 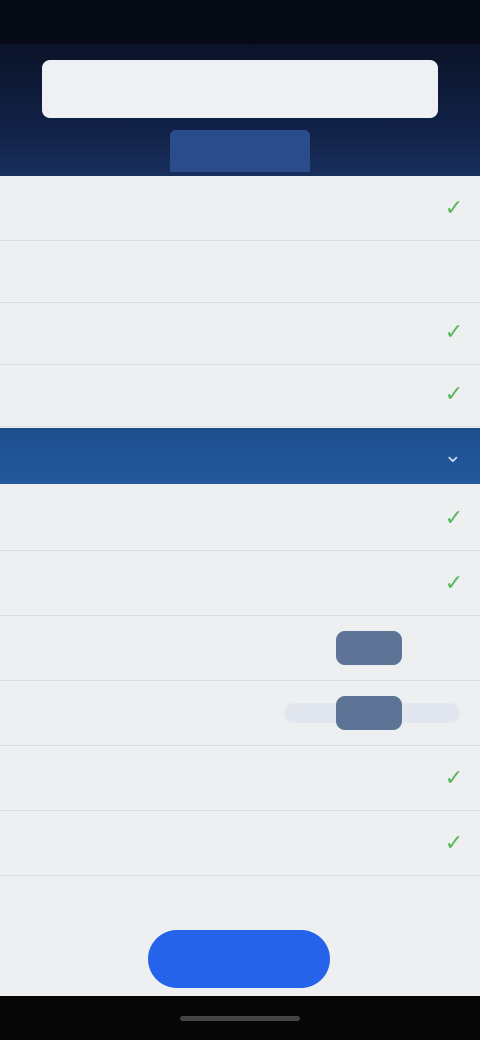 I want to click on status-bar, so click(x=240, y=22).